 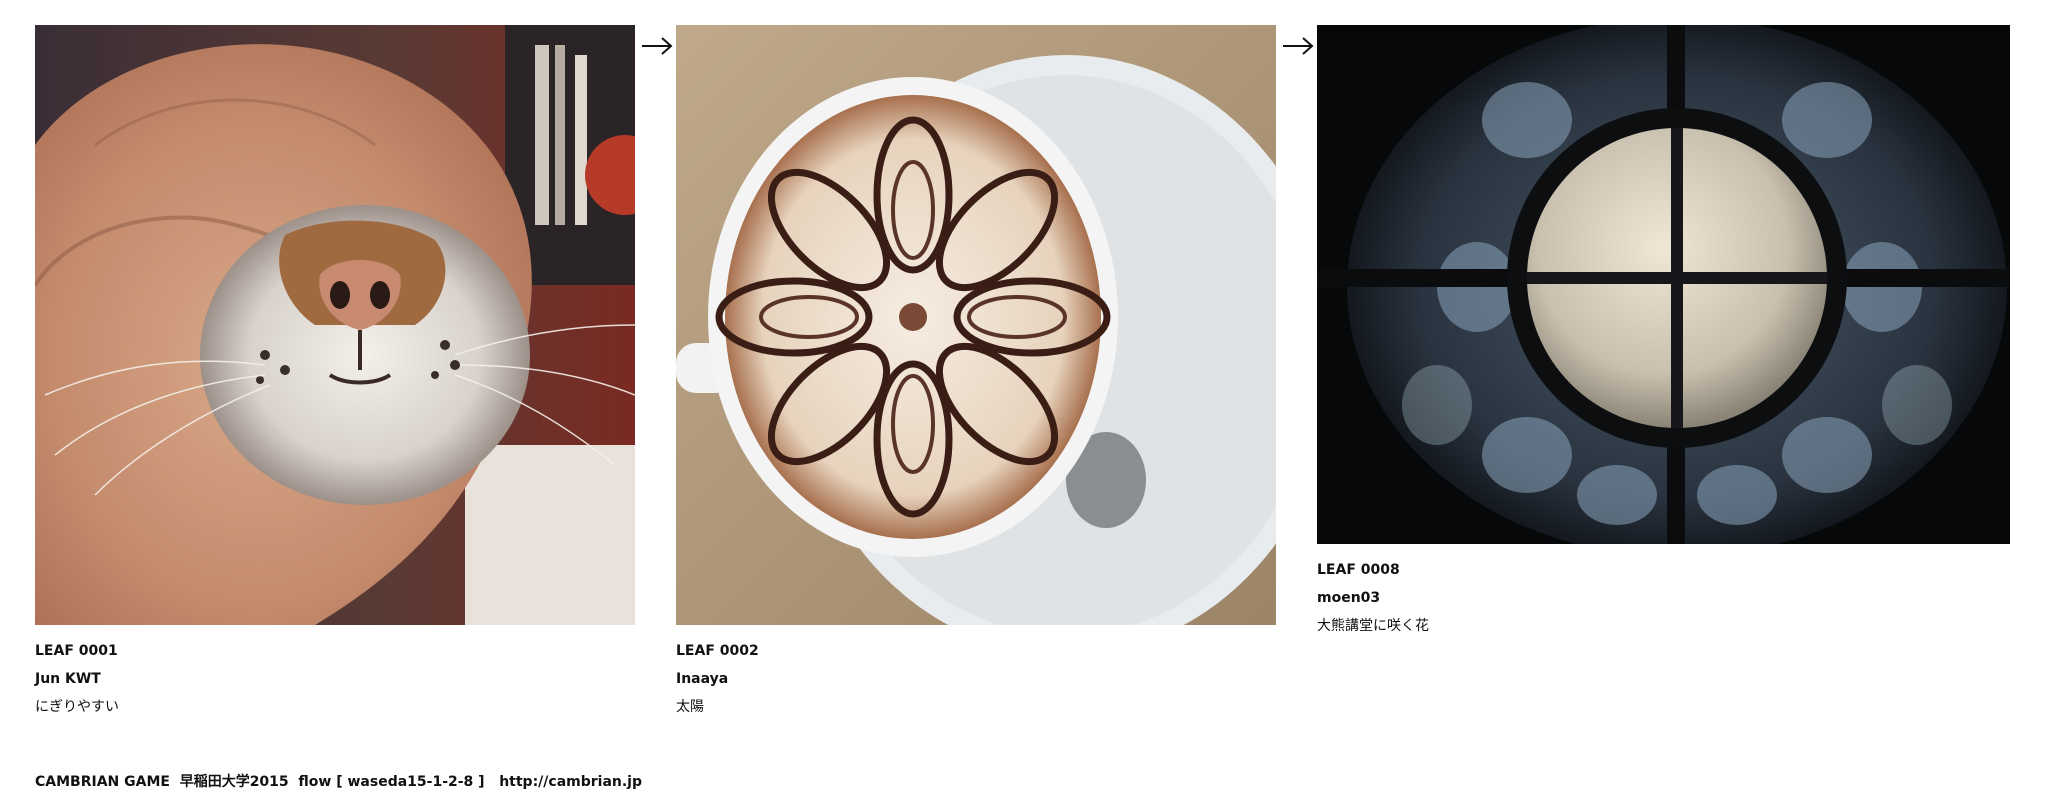 I want to click on leaf-caption: LEAF 0008 moen03 大熊講堂に咲く花, so click(x=1663, y=598).